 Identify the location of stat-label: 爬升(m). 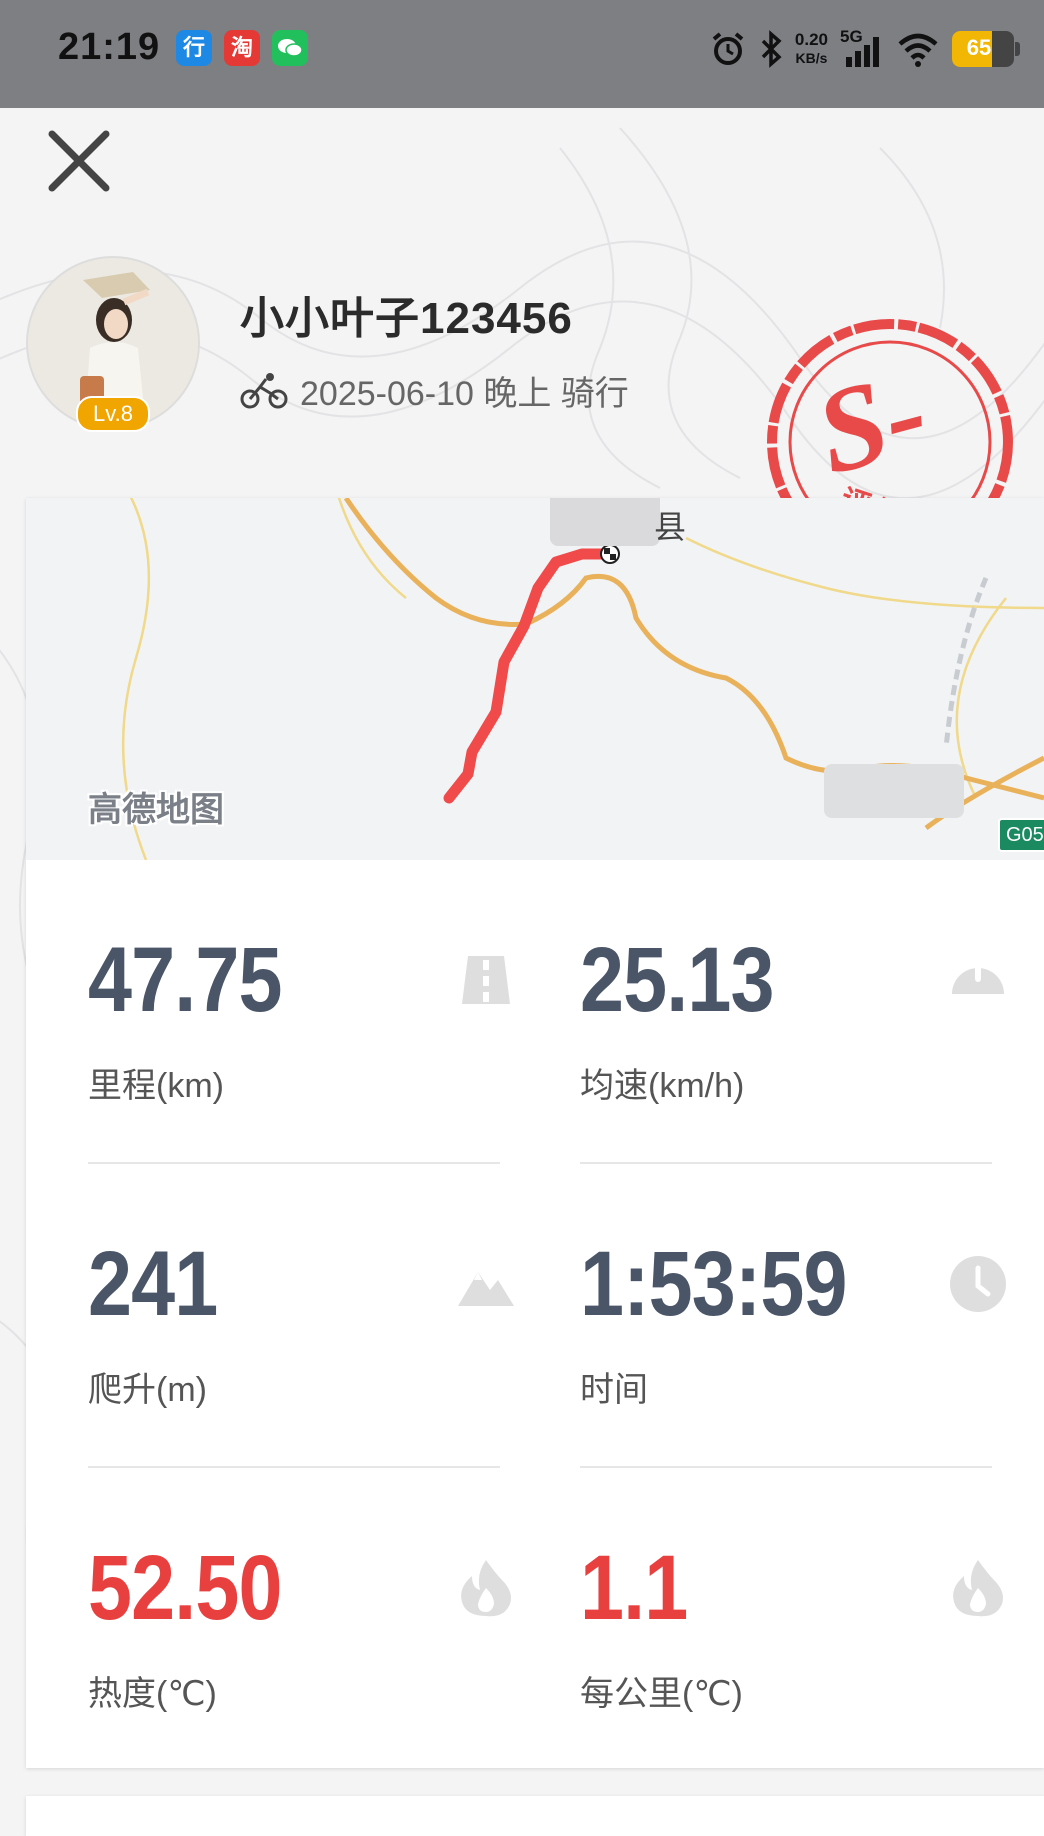
(147, 1390).